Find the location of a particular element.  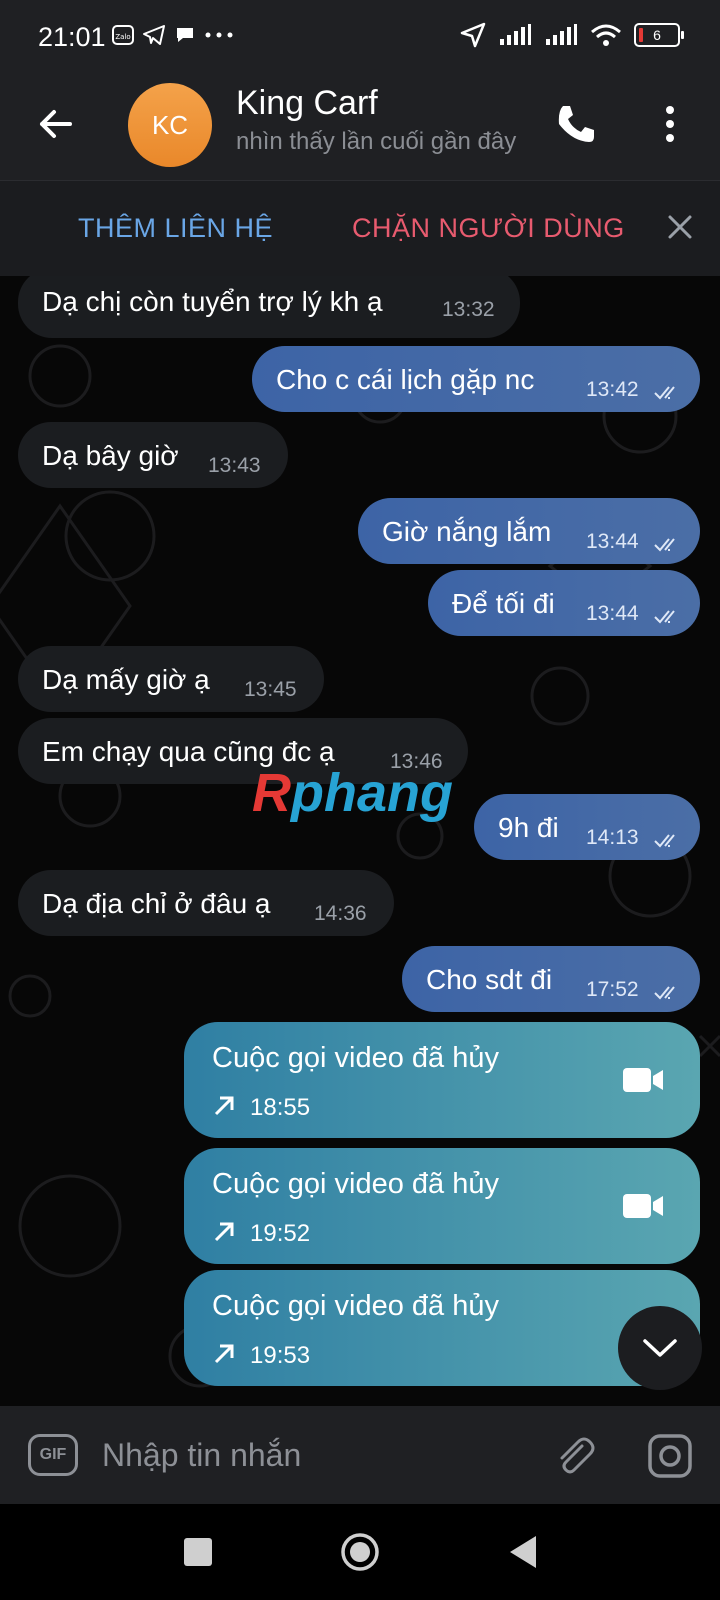

home-button is located at coordinates (360, 1552).